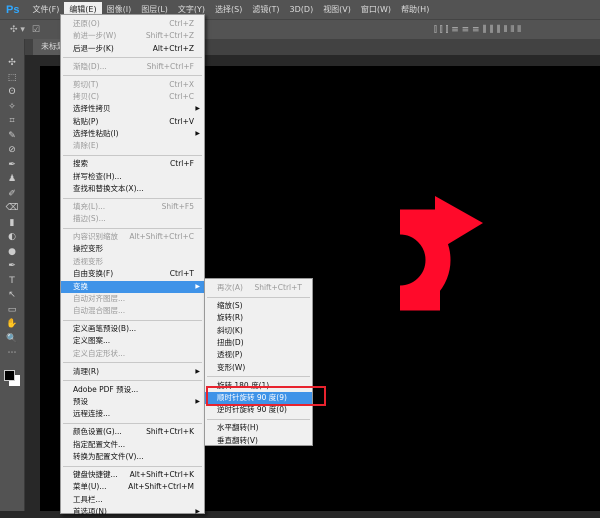 This screenshot has height=518, width=600. I want to click on edit_menu-item: 粘贴(P) Ctrl+V, so click(132, 122).